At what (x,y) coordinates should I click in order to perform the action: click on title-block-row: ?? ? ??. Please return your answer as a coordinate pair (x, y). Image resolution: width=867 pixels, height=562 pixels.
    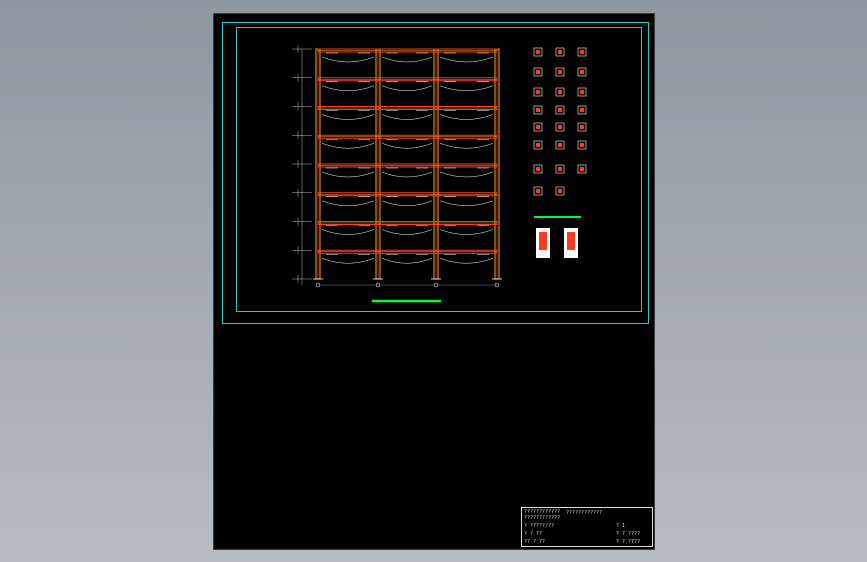
    Looking at the image, I should click on (535, 542).